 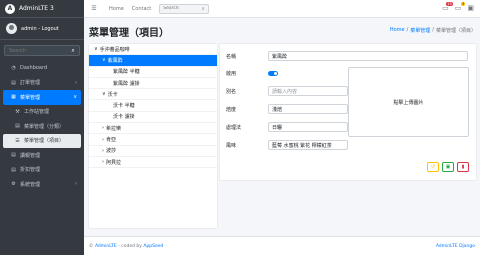 What do you see at coordinates (13, 82) in the screenshot?
I see `orders-icon: ▤` at bounding box center [13, 82].